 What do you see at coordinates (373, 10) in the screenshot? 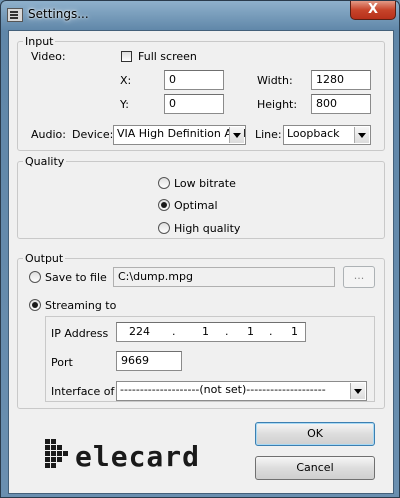
I see `close-button: X` at bounding box center [373, 10].